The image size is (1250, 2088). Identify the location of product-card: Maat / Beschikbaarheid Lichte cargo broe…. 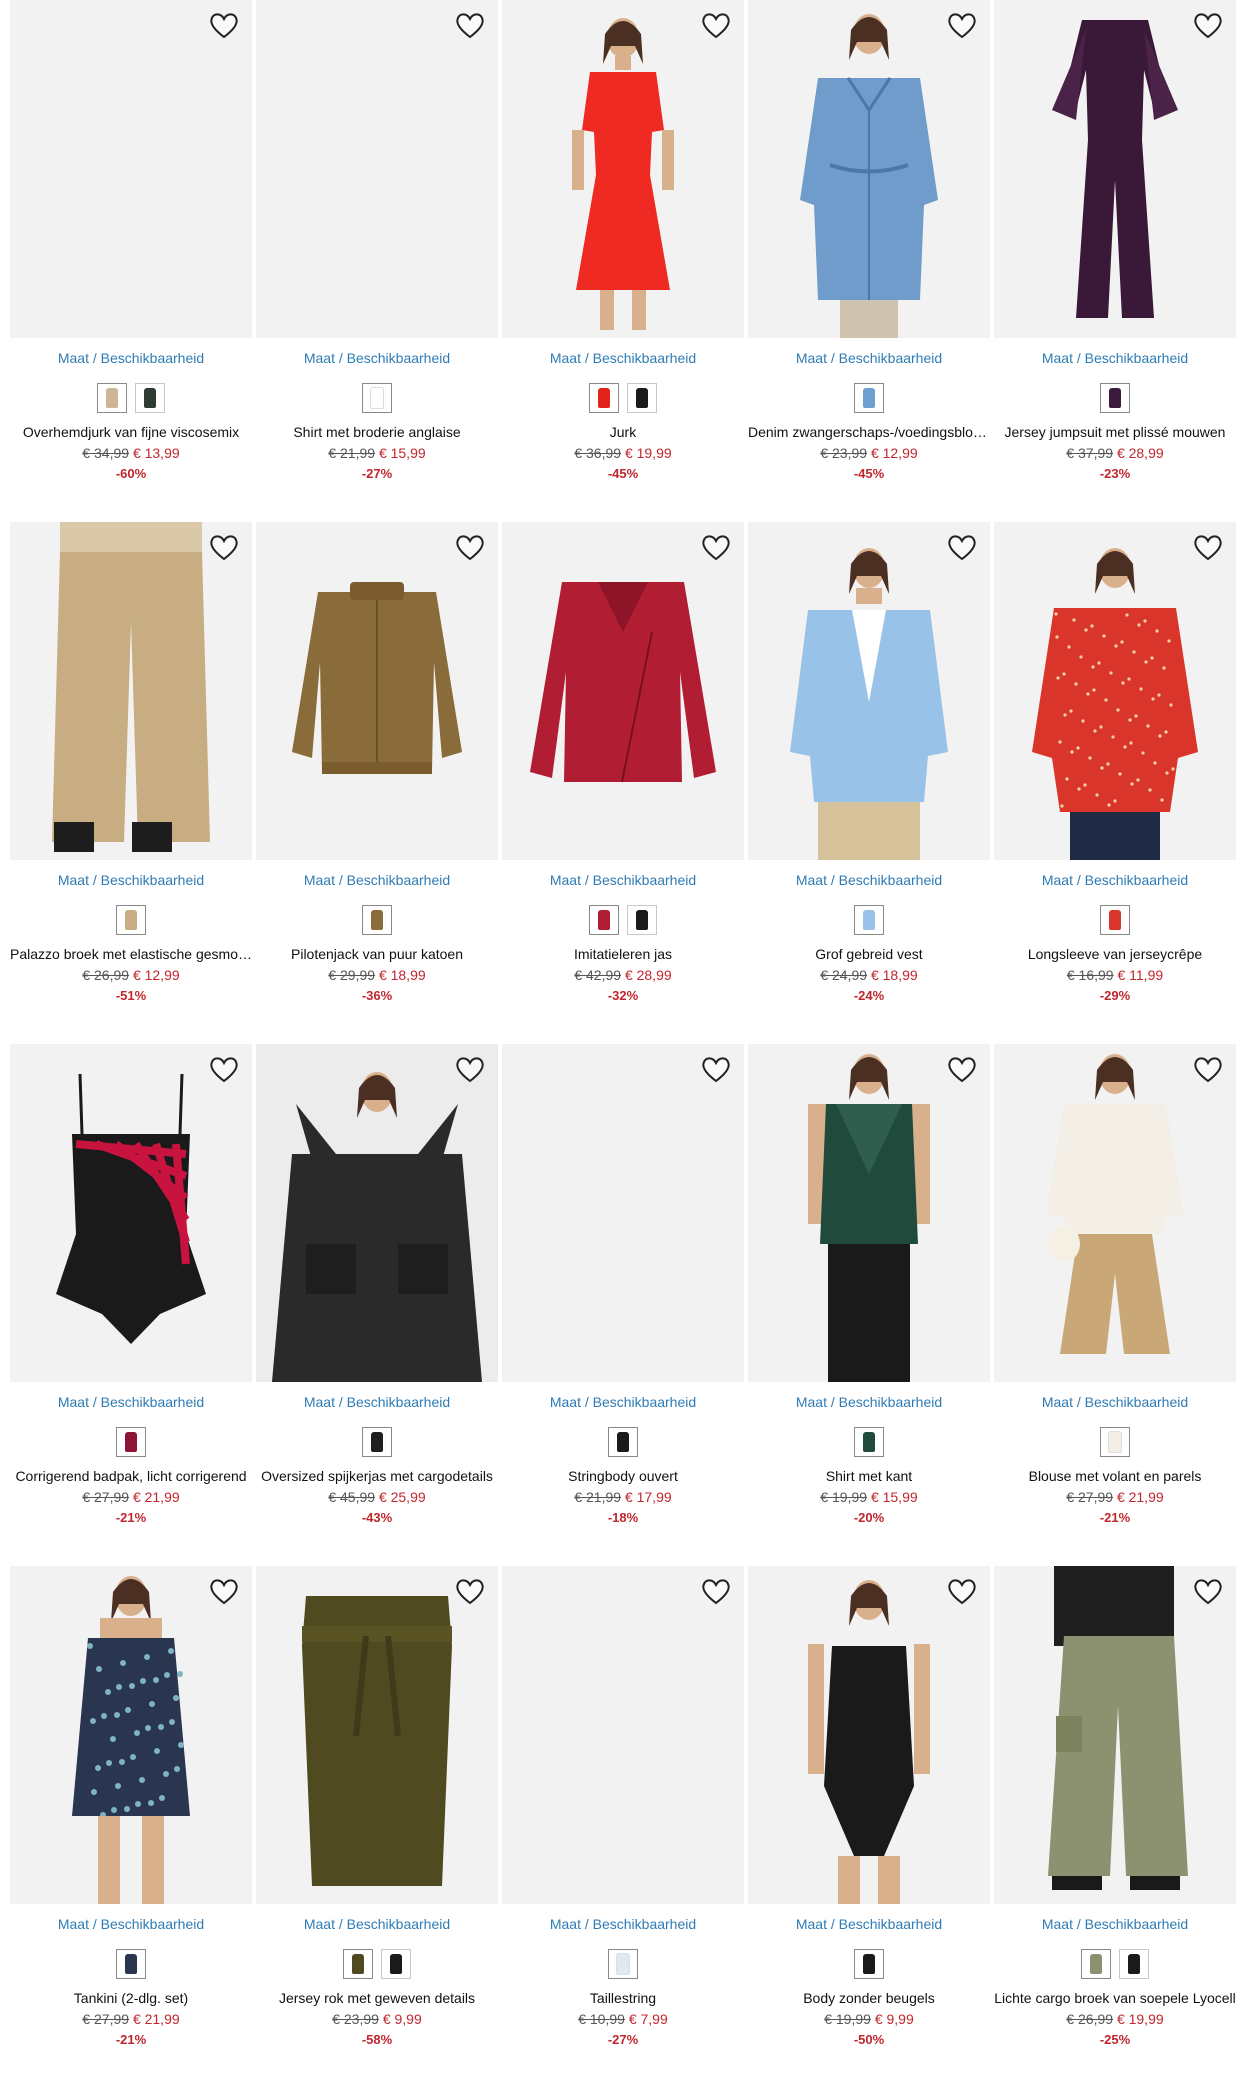
(1115, 1816).